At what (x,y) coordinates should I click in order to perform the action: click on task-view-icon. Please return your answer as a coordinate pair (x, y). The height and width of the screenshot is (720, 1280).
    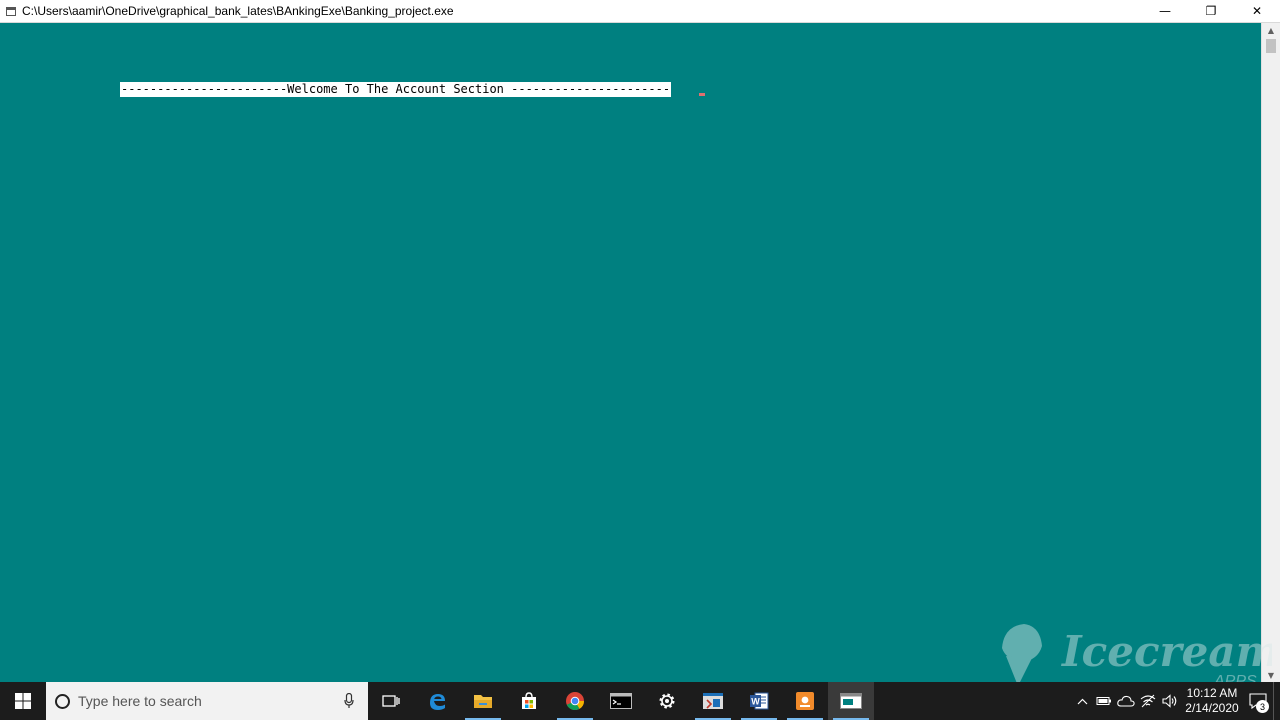
    Looking at the image, I should click on (391, 701).